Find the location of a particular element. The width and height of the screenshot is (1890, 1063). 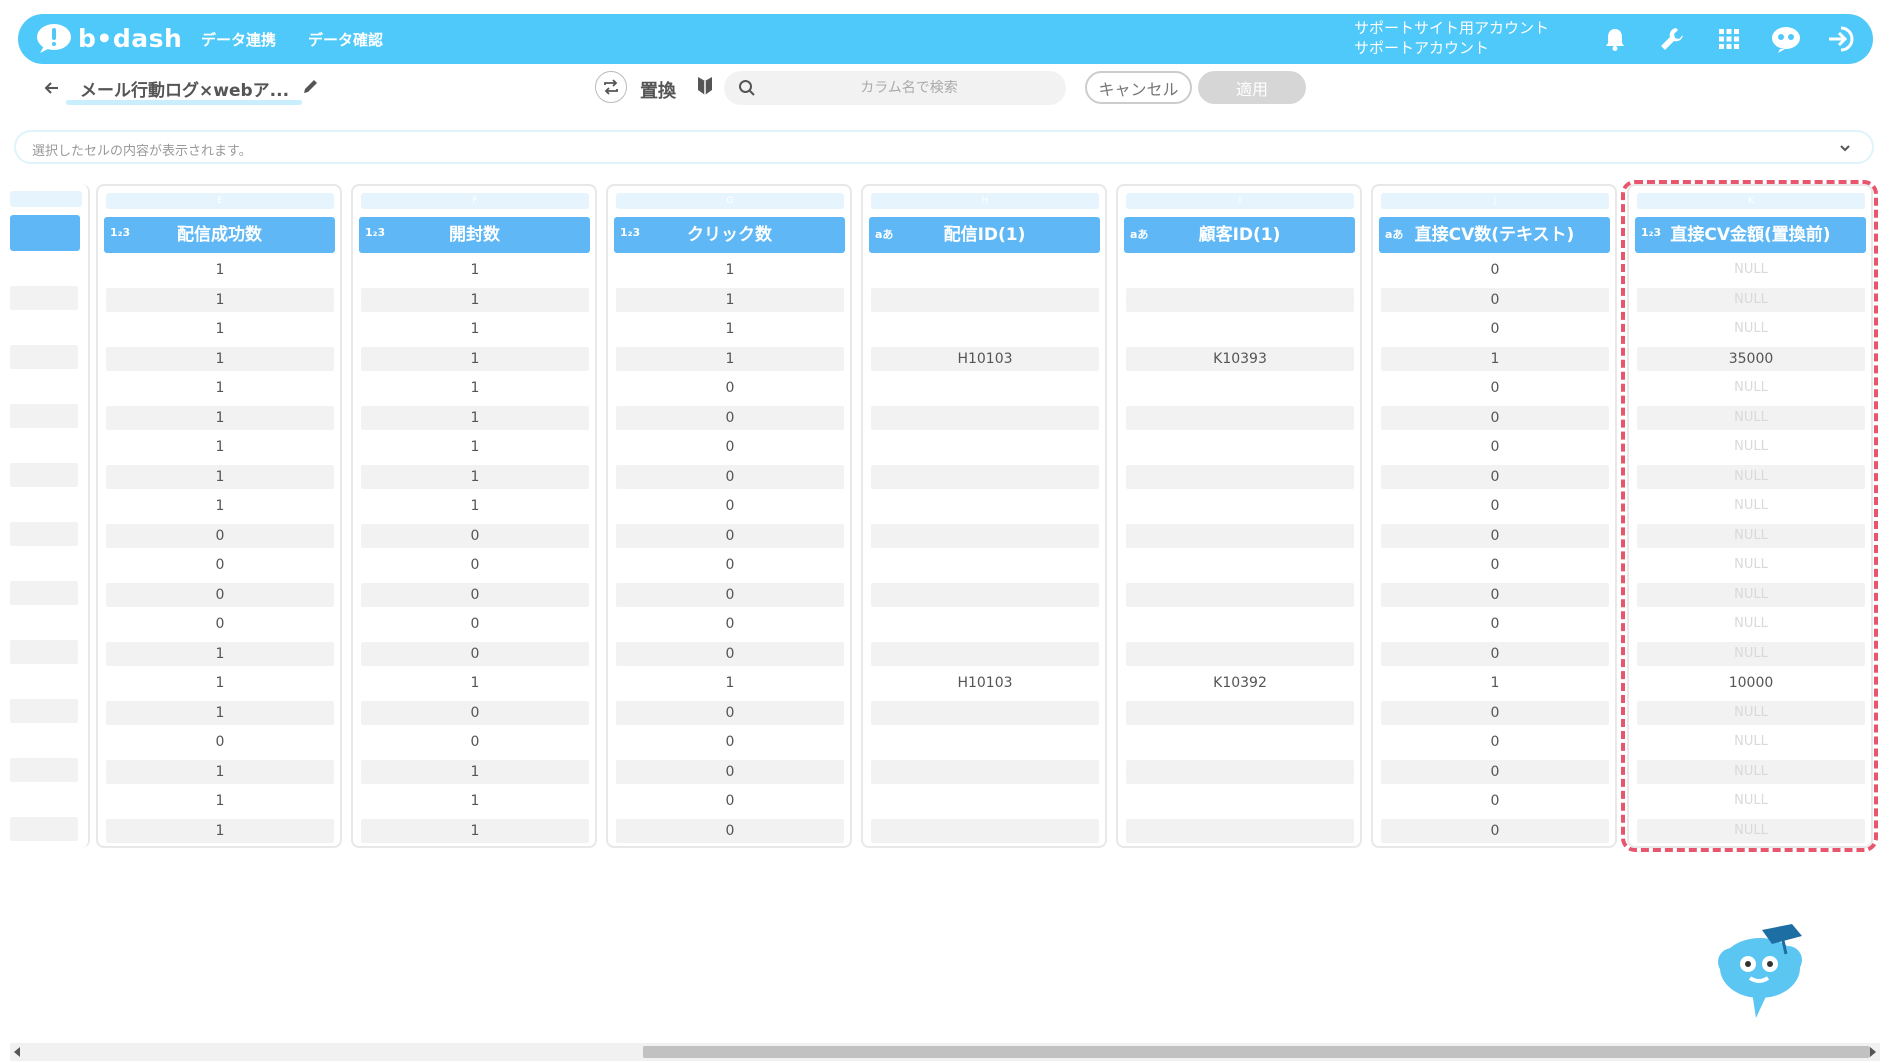

column-header: aあ 配信ID(1) is located at coordinates (984, 235).